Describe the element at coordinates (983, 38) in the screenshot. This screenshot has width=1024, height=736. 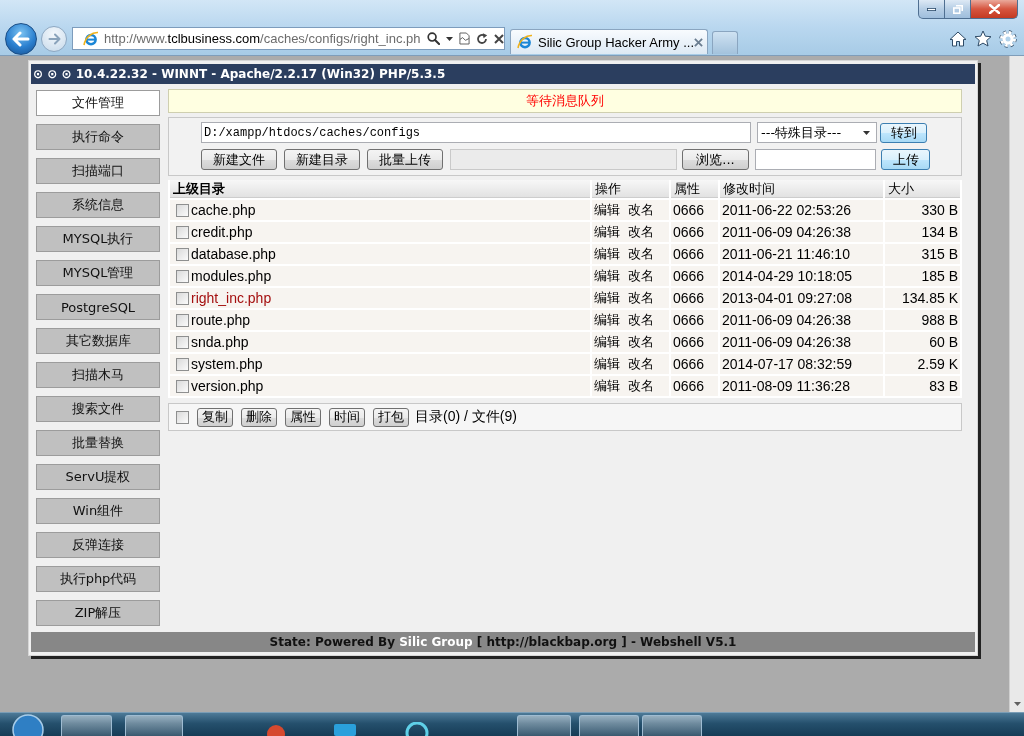
I see `star-icon` at that location.